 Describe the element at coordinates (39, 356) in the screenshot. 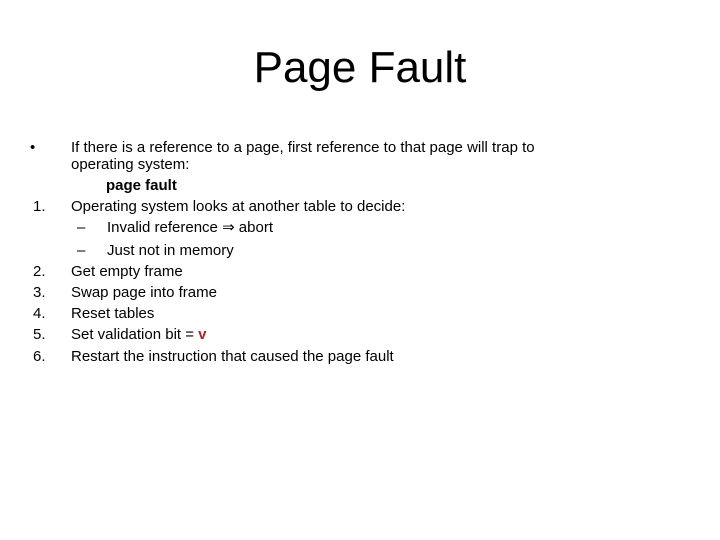

I see `step-number: 6.` at that location.